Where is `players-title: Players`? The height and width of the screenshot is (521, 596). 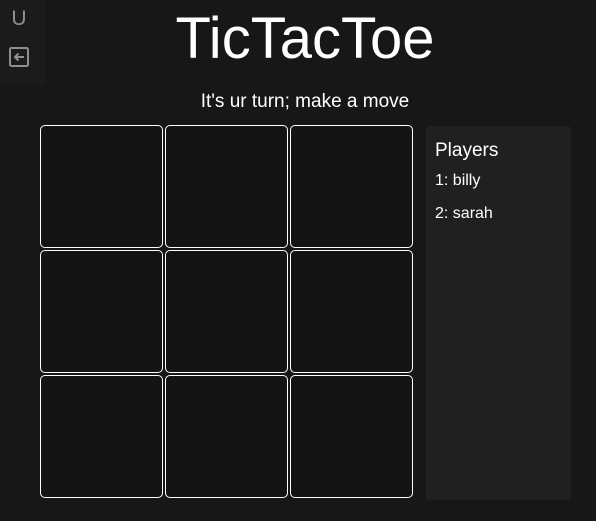 players-title: Players is located at coordinates (467, 150).